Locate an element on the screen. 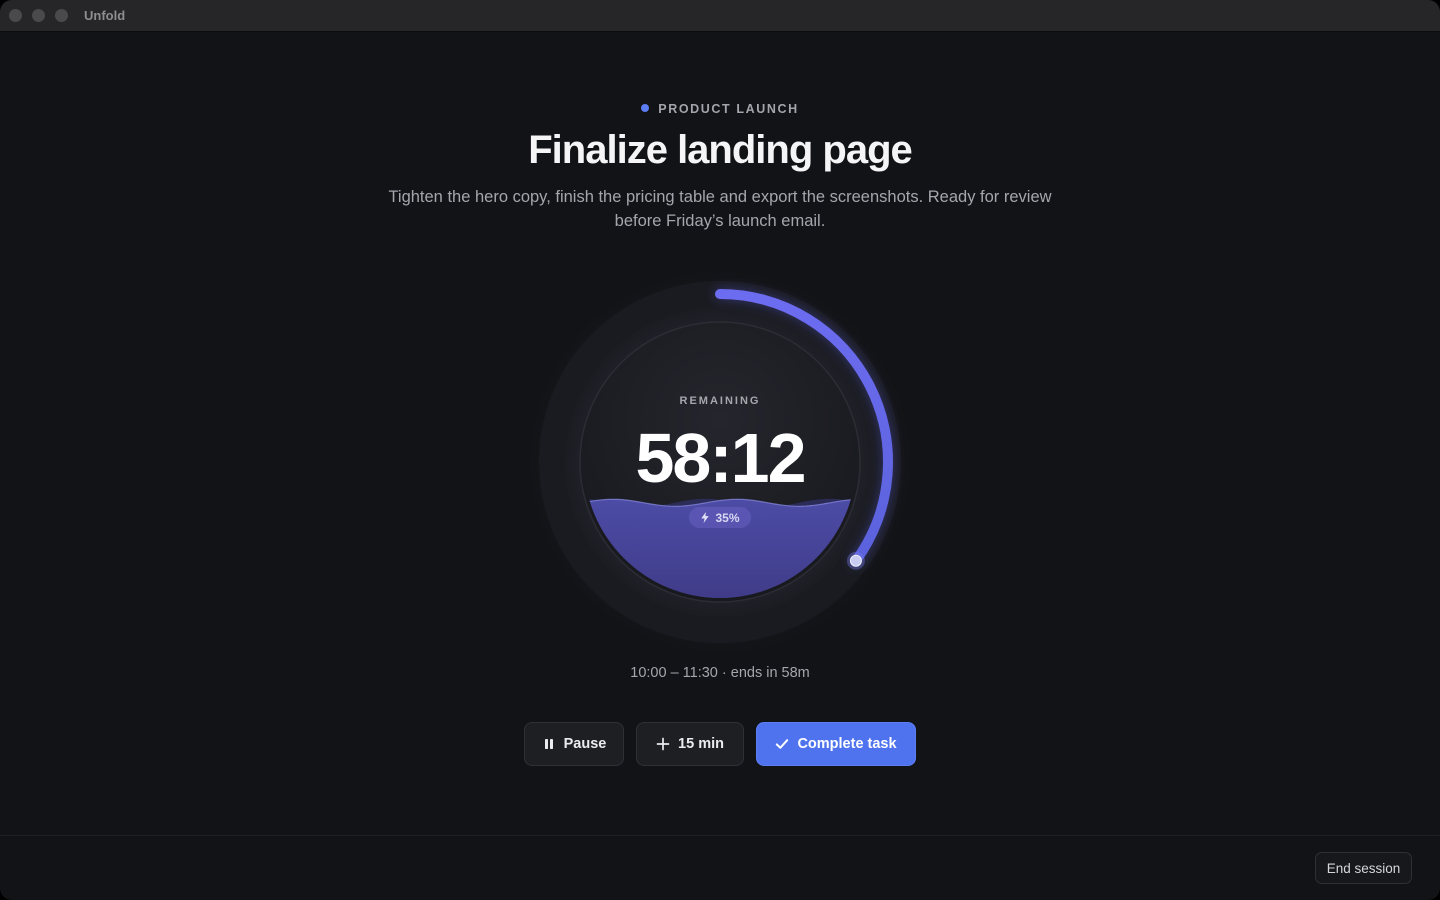  end-session-button: End session is located at coordinates (1363, 868).